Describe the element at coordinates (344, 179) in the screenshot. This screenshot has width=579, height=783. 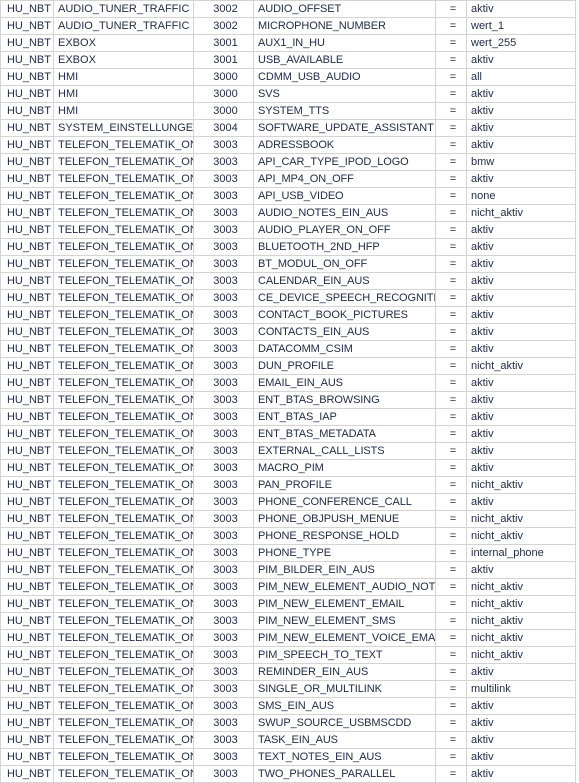
I see `cell-parameter: API_MP4_ON_OFF` at that location.